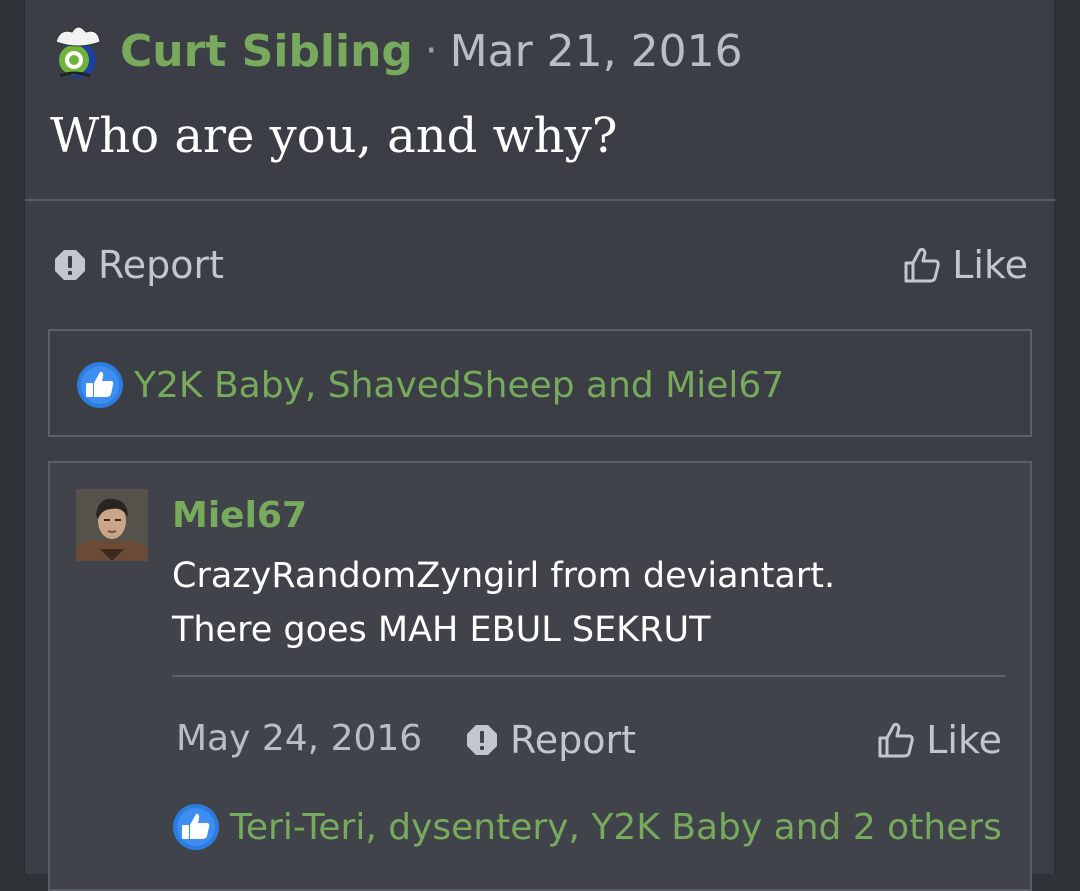 This screenshot has height=891, width=1080. I want to click on report-button: Report, so click(139, 265).